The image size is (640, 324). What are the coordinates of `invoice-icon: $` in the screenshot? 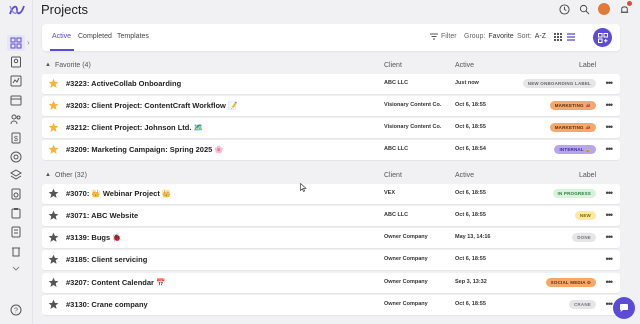 It's located at (16, 138).